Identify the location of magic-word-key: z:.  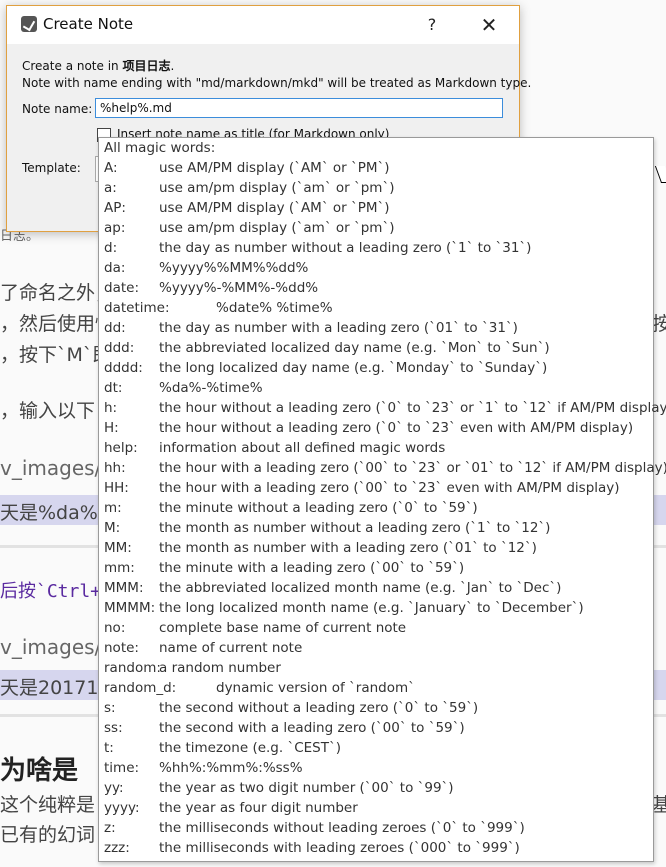
(110, 828).